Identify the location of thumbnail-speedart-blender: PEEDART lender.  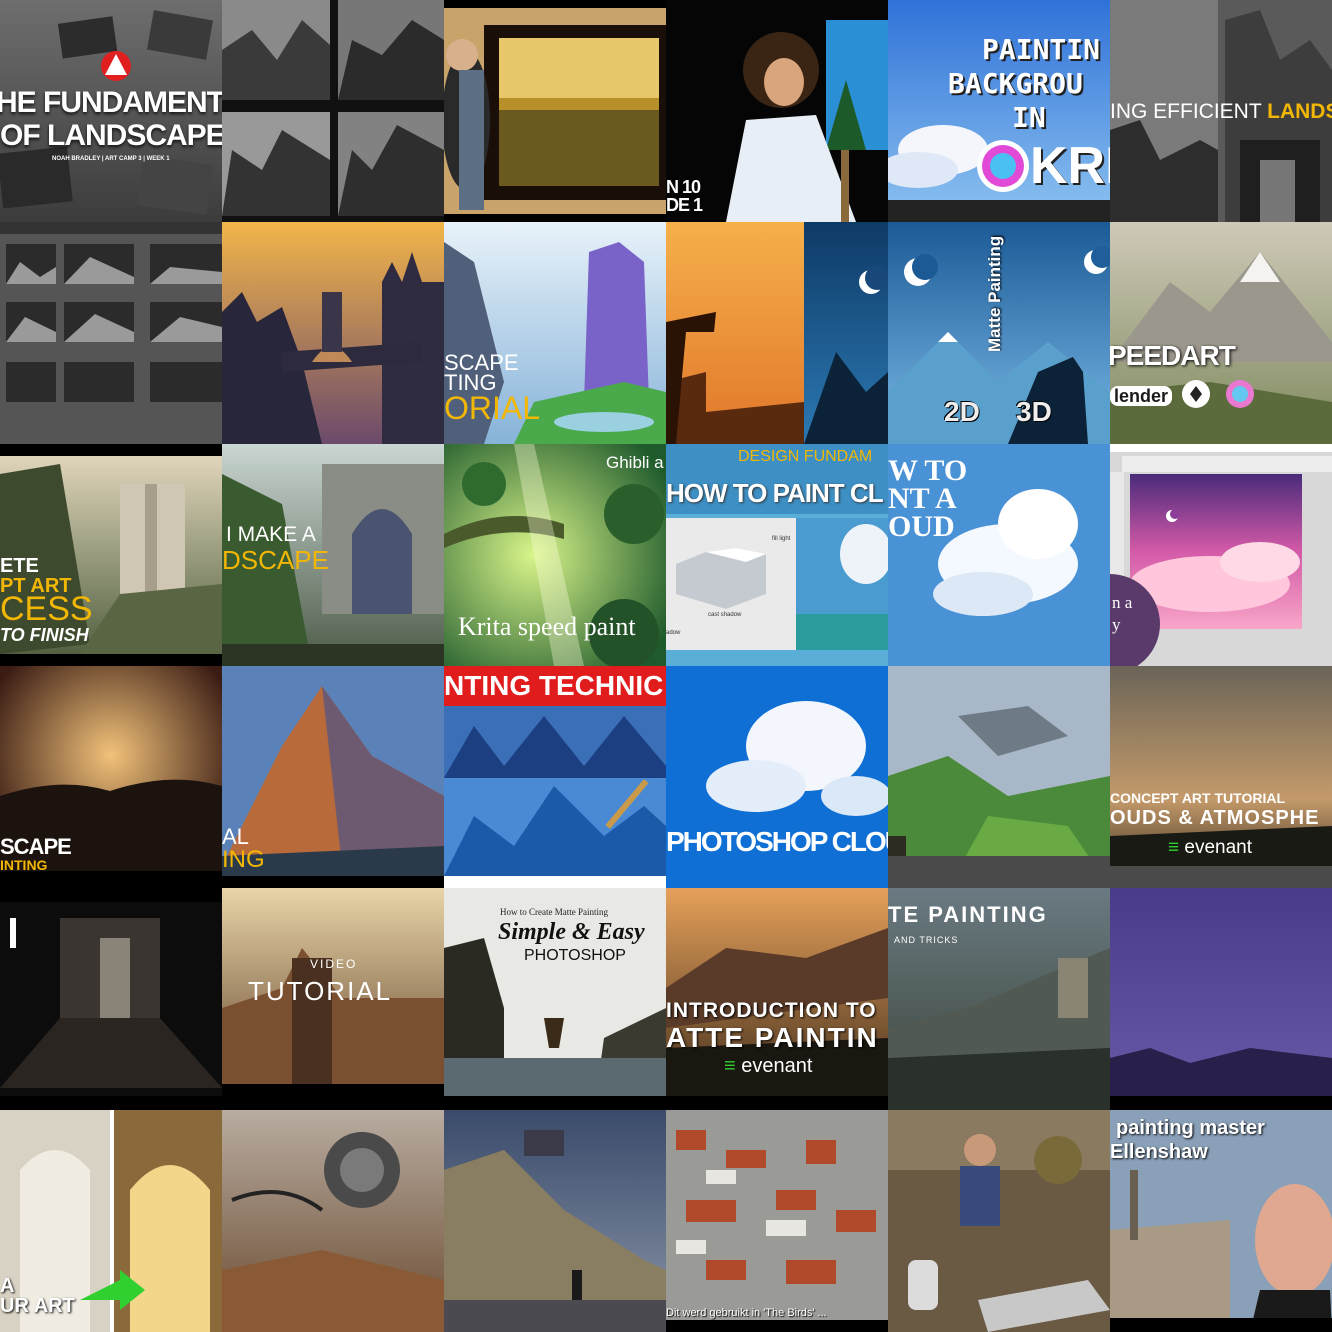
(1221, 333).